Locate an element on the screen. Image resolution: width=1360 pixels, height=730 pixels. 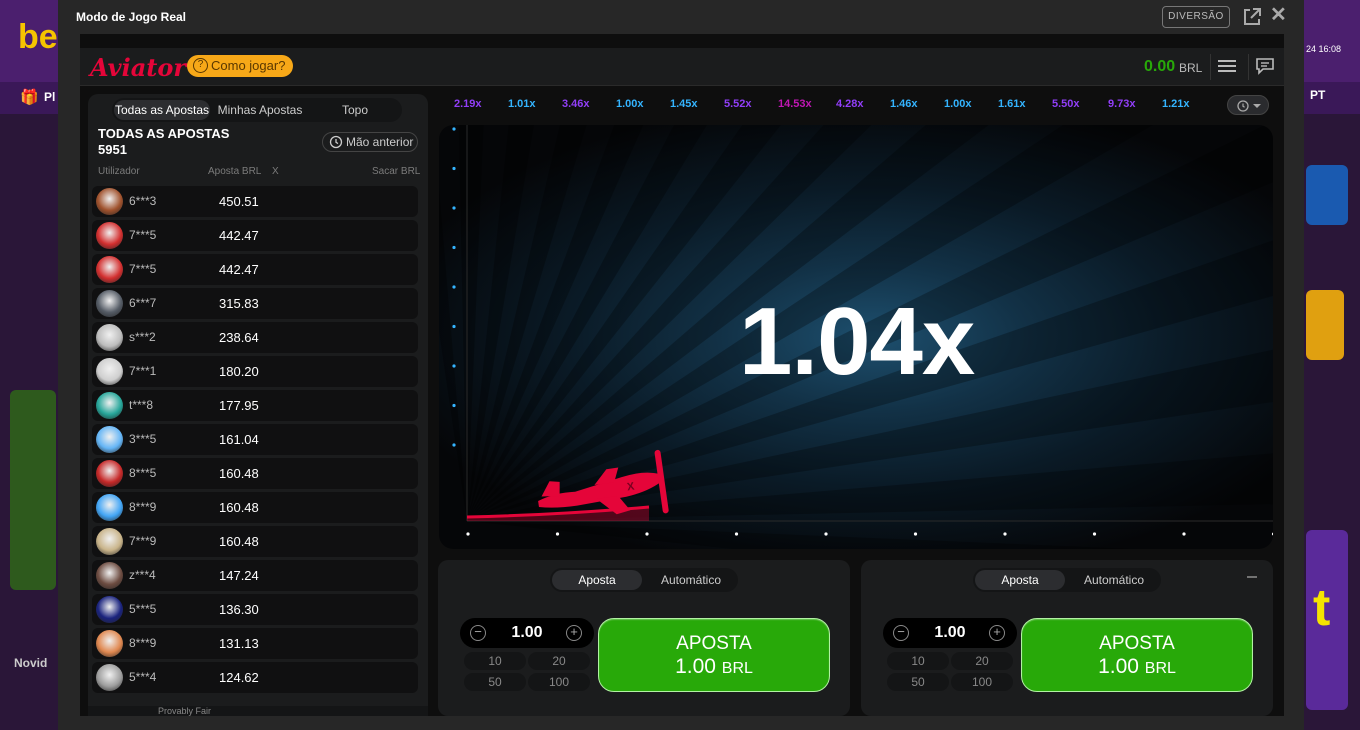
bet-row: 8***5 160.48 is located at coordinates (255, 473).